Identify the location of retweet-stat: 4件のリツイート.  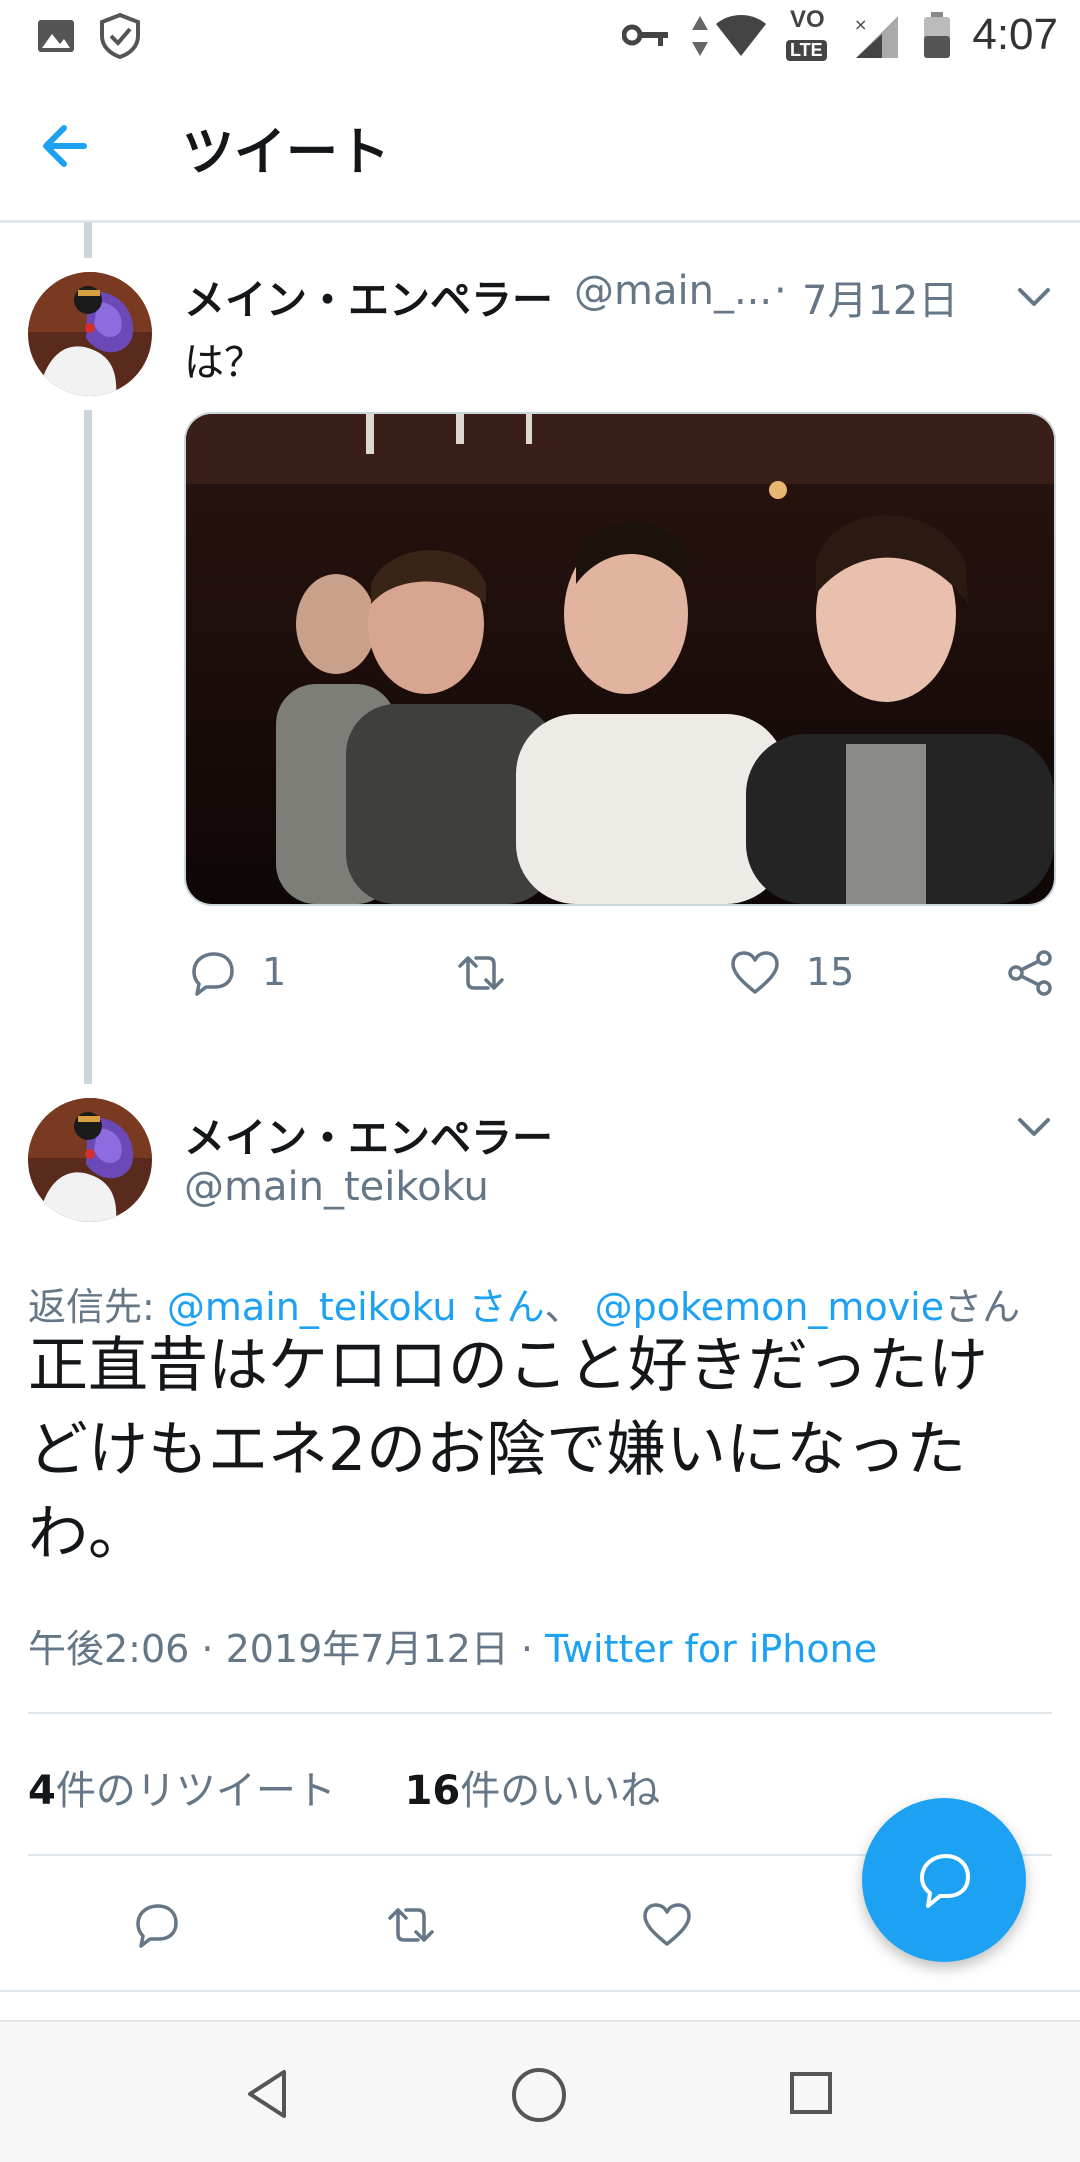
(182, 1791).